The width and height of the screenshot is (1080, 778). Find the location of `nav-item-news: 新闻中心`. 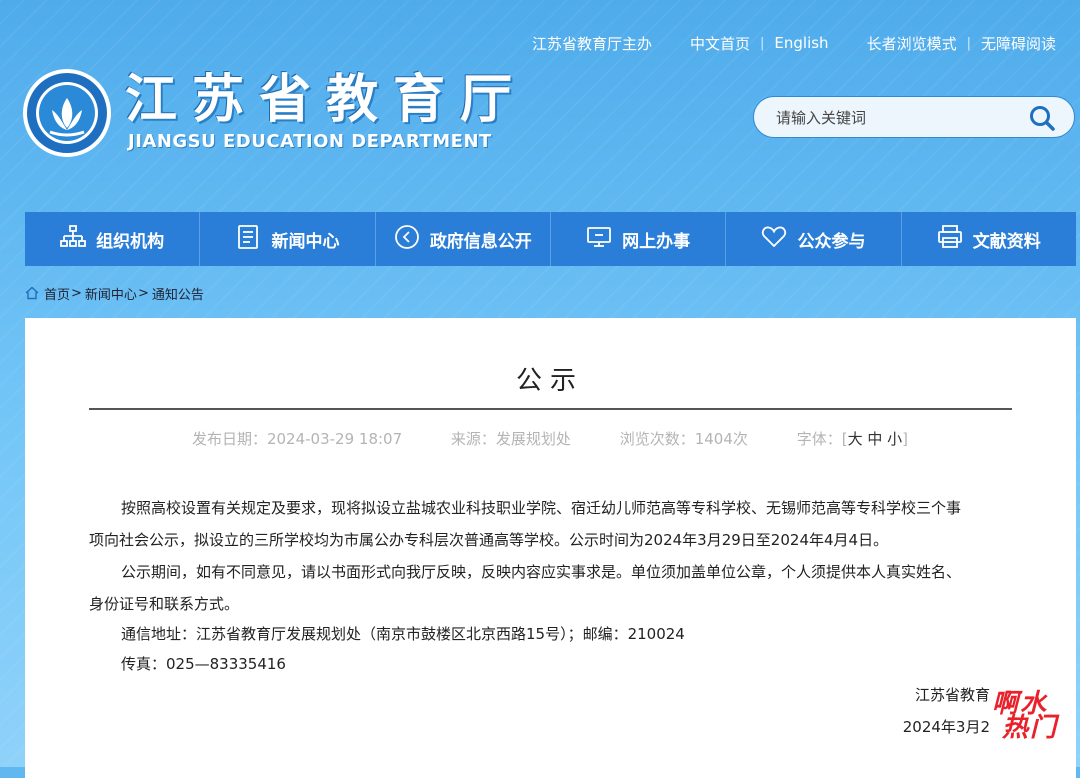

nav-item-news: 新闻中心 is located at coordinates (288, 239).